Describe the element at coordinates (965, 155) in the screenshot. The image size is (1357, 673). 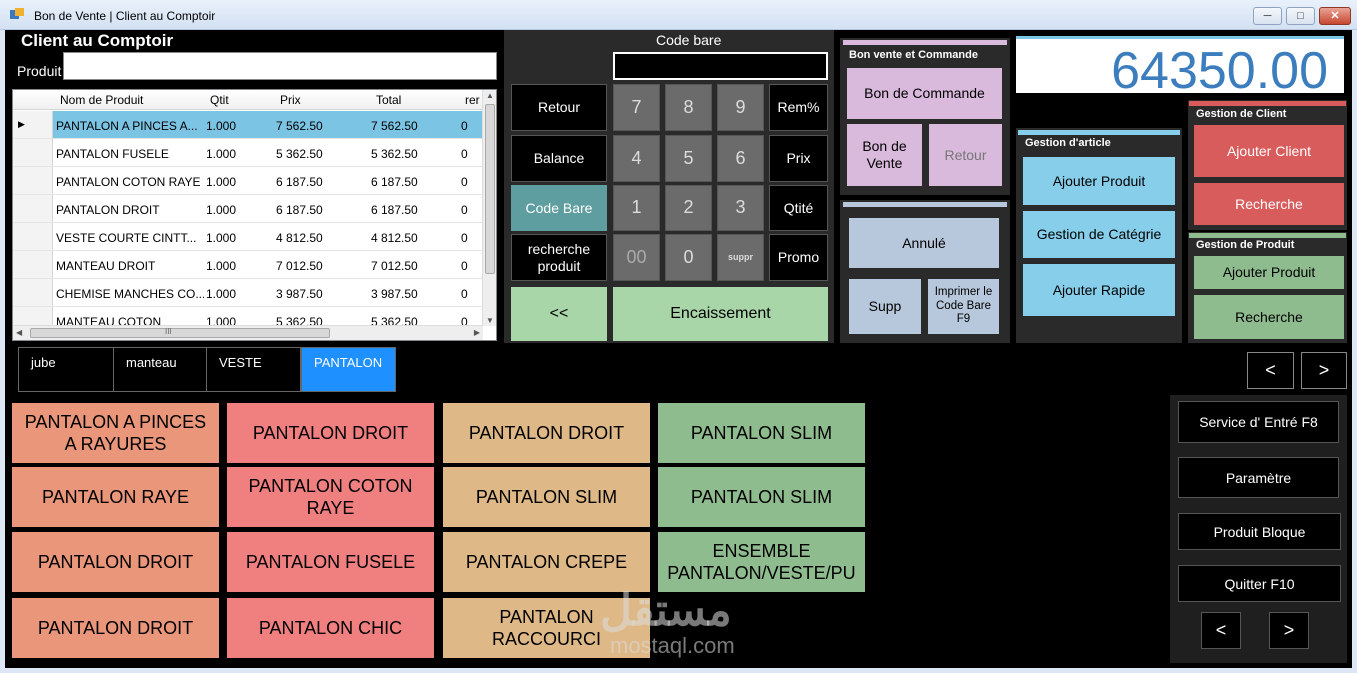
I see `bon-retour-button: Retour` at that location.